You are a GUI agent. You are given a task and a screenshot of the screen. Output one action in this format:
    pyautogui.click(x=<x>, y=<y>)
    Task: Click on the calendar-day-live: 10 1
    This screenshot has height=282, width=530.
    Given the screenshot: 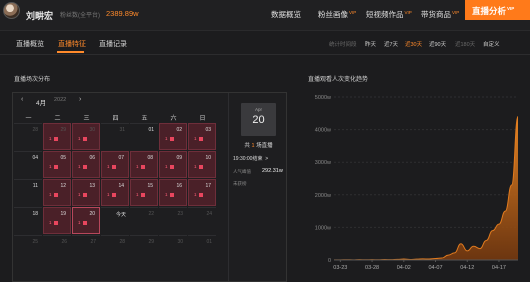 What is the action you would take?
    pyautogui.click(x=202, y=164)
    